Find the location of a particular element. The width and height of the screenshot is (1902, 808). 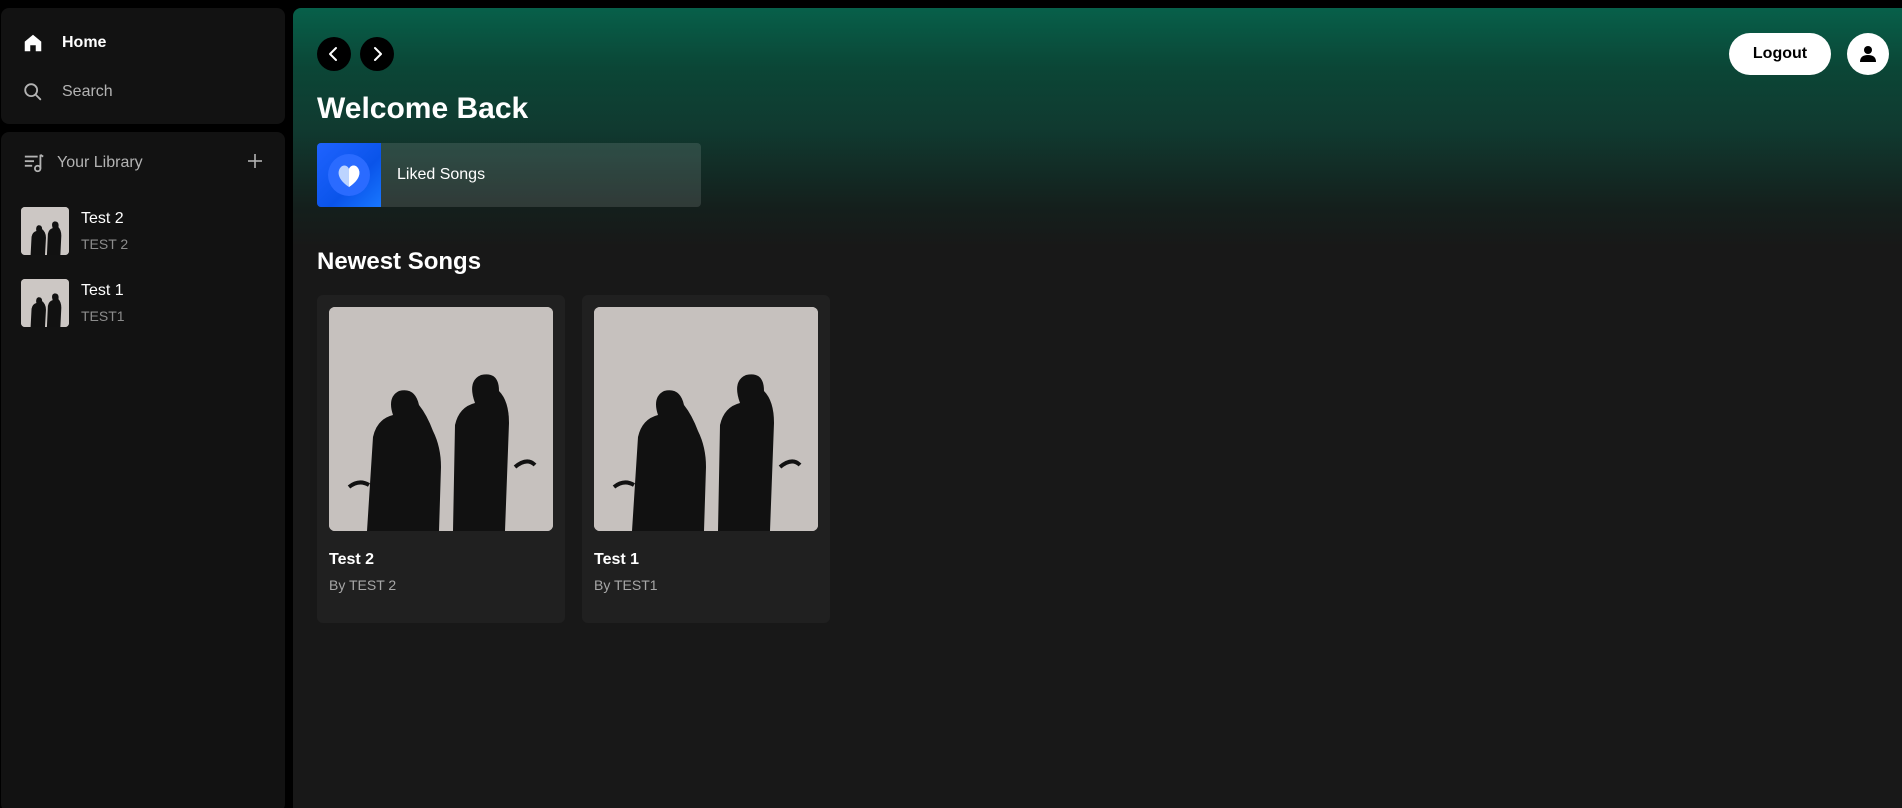

chevron-right-icon is located at coordinates (378, 54).